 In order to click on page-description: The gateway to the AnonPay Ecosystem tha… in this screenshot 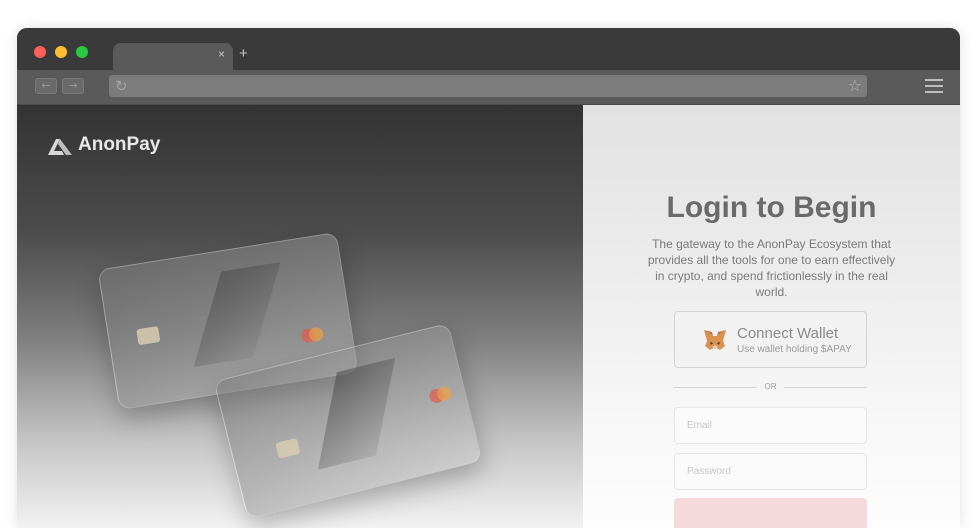, I will do `click(771, 268)`.